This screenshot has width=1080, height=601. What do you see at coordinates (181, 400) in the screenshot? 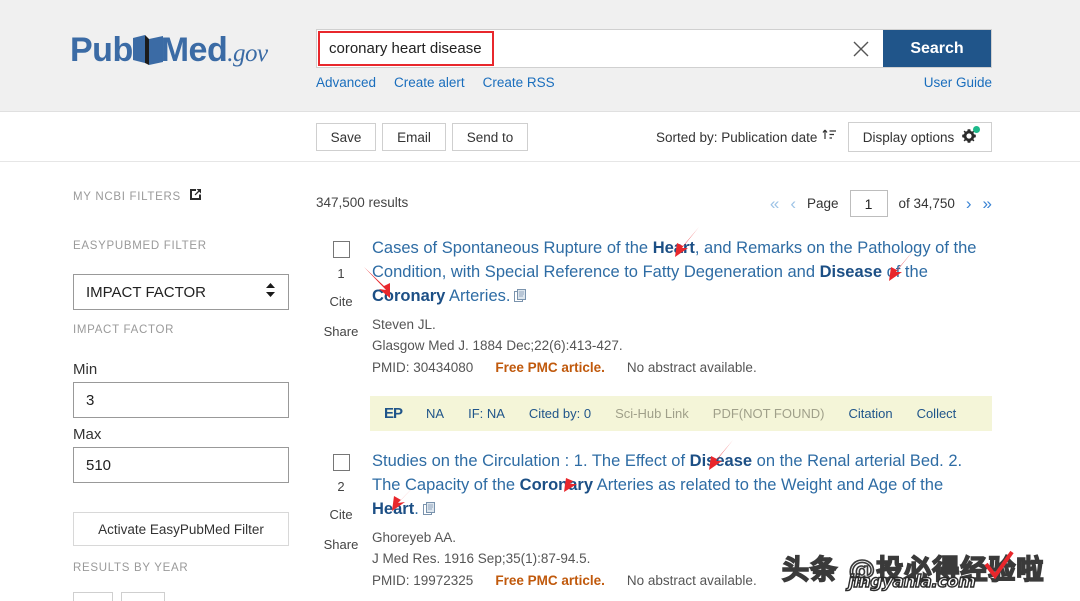
I see `min-input: 3` at bounding box center [181, 400].